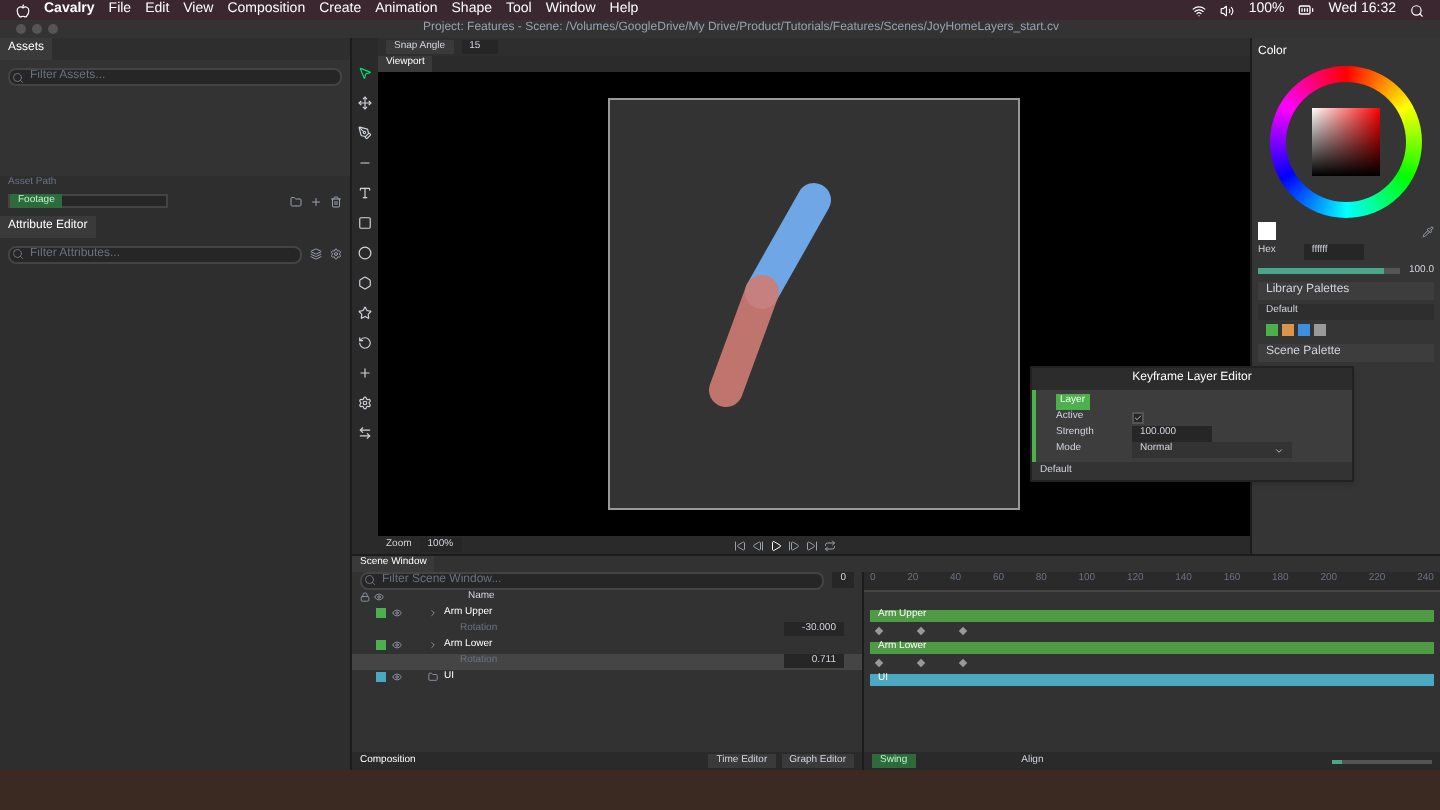  Describe the element at coordinates (23, 10) in the screenshot. I see `apple-icon` at that location.